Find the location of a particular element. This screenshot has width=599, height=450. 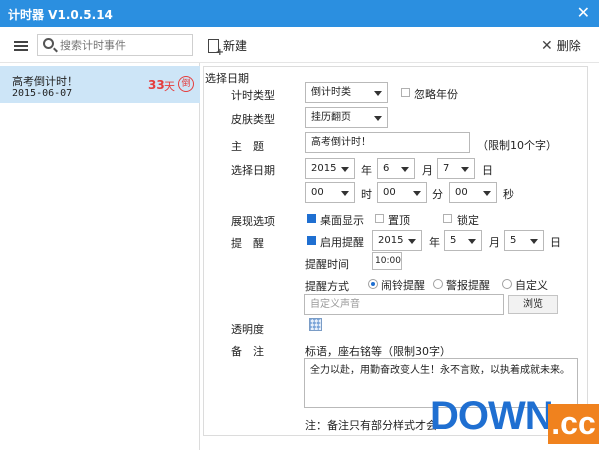

timer-type-label: 计时类型 is located at coordinates (253, 95).